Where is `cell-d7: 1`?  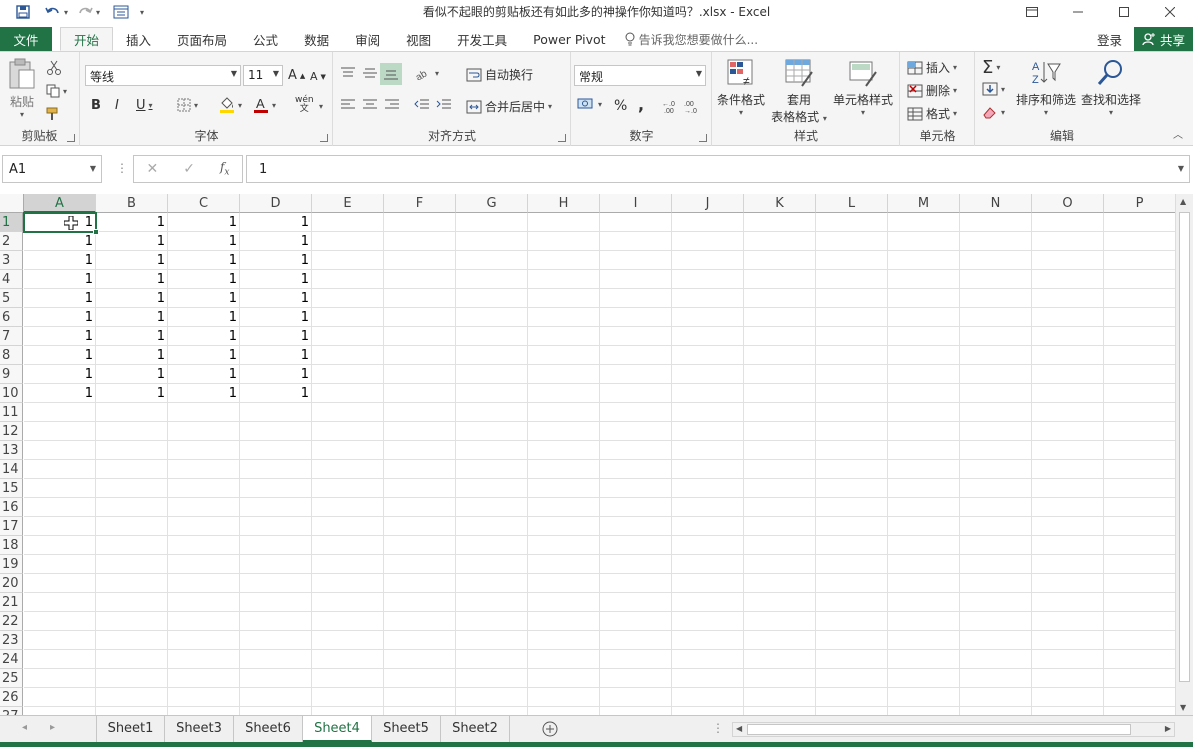
cell-d7: 1 is located at coordinates (276, 336).